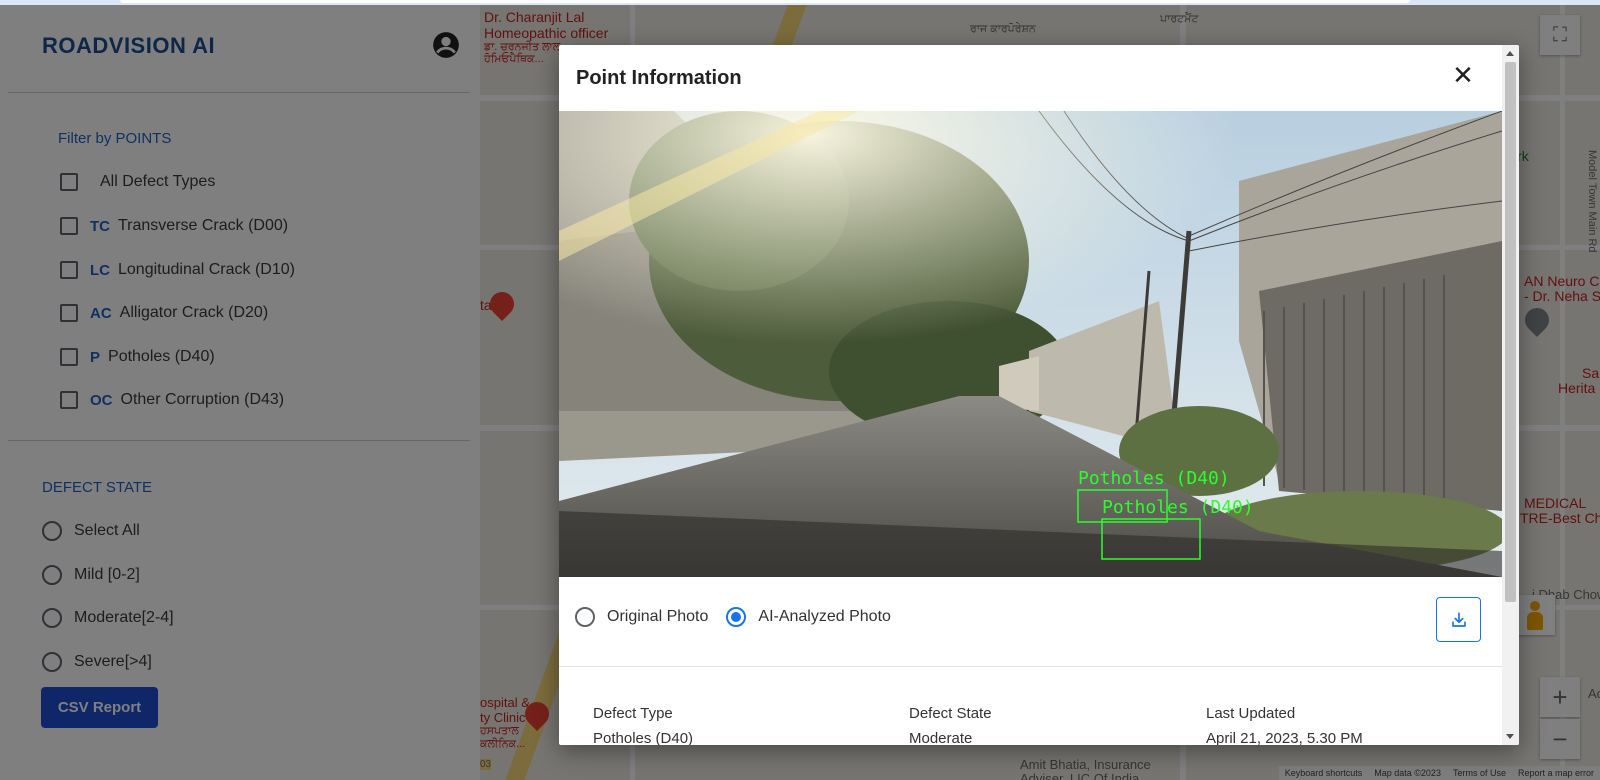  Describe the element at coordinates (658, 616) in the screenshot. I see `option-label: Original Photo` at that location.